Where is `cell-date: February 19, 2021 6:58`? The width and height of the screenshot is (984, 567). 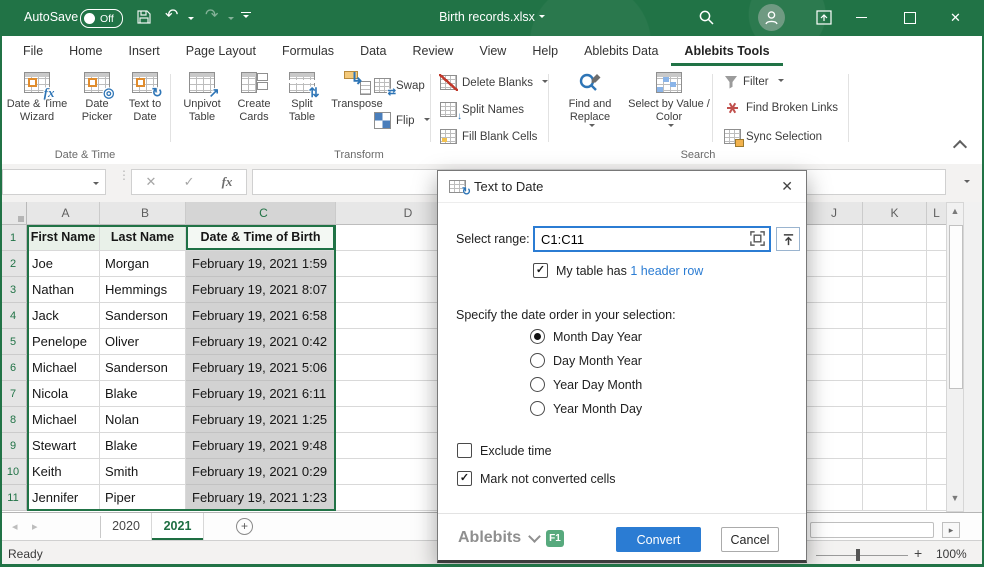
cell-date: February 19, 2021 6:58 is located at coordinates (261, 316).